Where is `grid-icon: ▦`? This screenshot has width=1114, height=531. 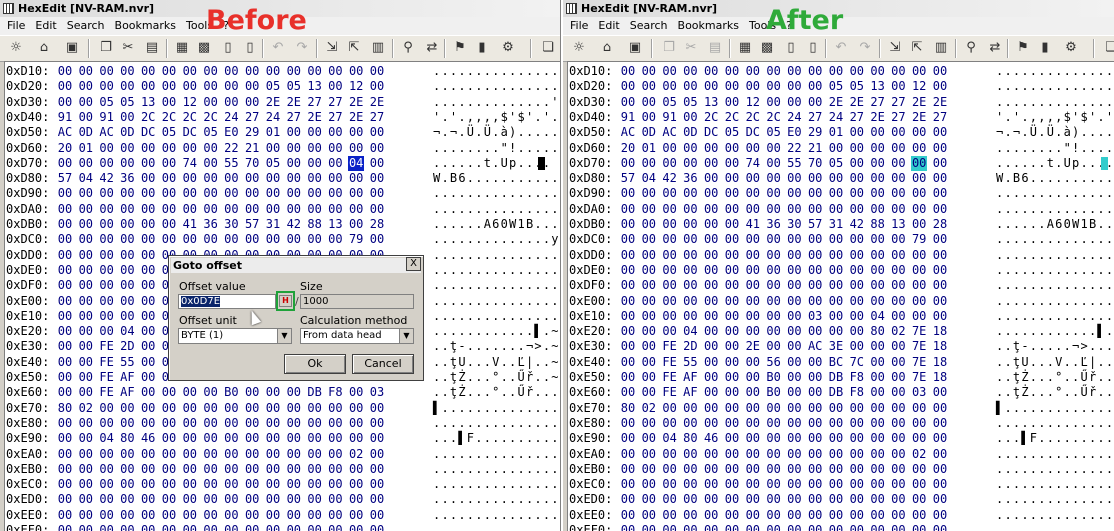
grid-icon: ▦ is located at coordinates (182, 48).